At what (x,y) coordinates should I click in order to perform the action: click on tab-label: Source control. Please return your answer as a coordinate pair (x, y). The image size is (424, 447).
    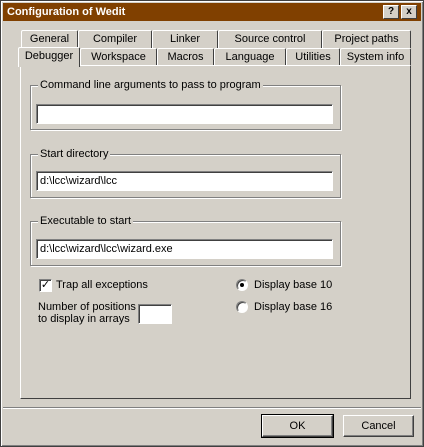
    Looking at the image, I should click on (270, 39).